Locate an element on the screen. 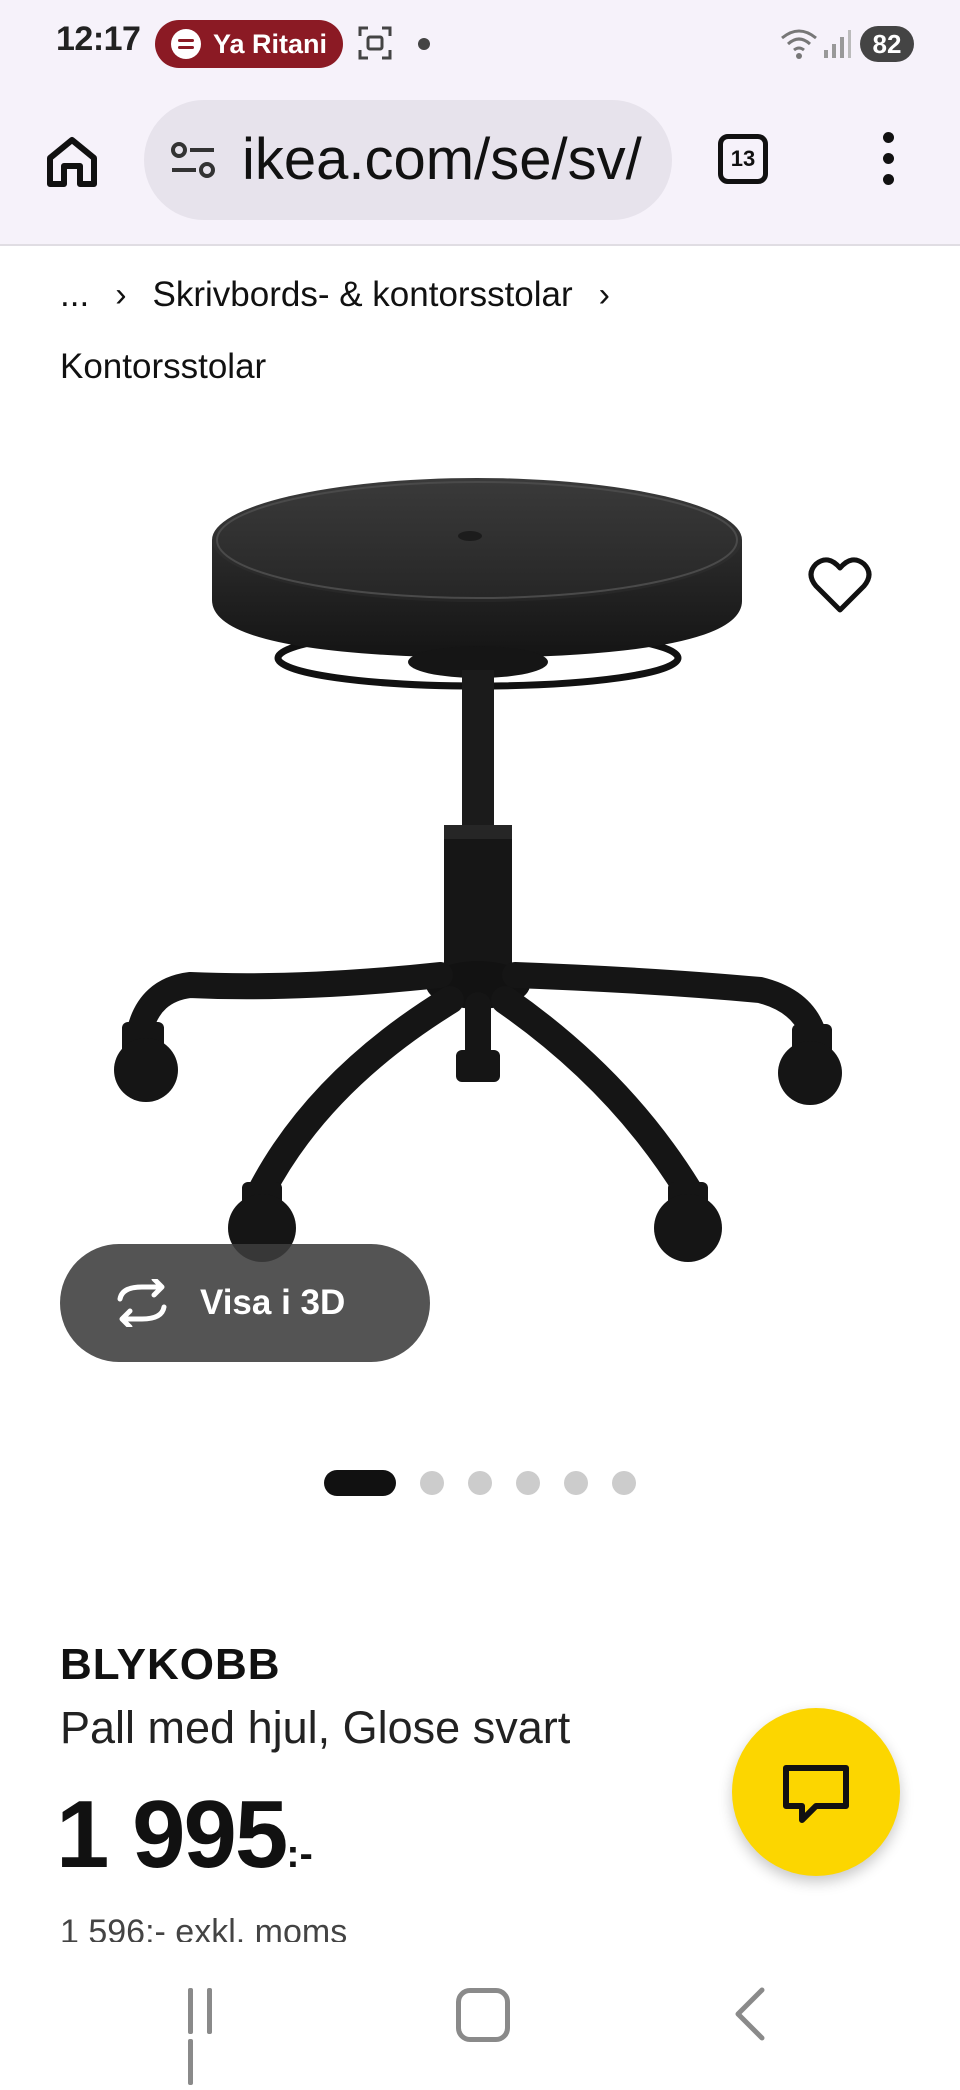 This screenshot has height=2090, width=960. browser-toolbar: ikea.com/se/sv/ 13 is located at coordinates (480, 167).